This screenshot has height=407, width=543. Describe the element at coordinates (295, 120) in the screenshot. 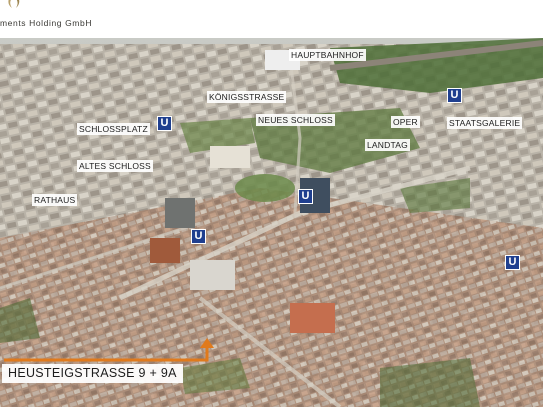

I see `label-neues-schloss: NEUES SCHLOSS` at that location.